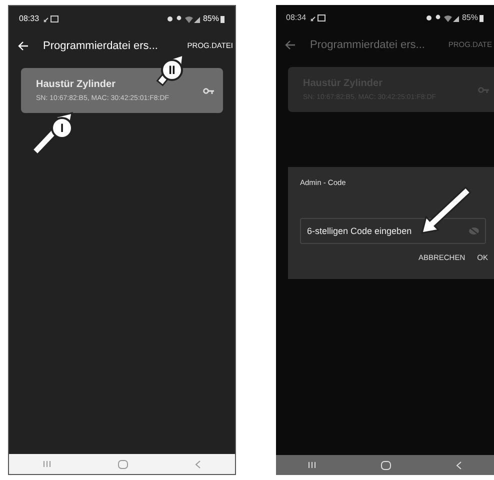  What do you see at coordinates (474, 231) in the screenshot?
I see `eye-off-icon` at bounding box center [474, 231].